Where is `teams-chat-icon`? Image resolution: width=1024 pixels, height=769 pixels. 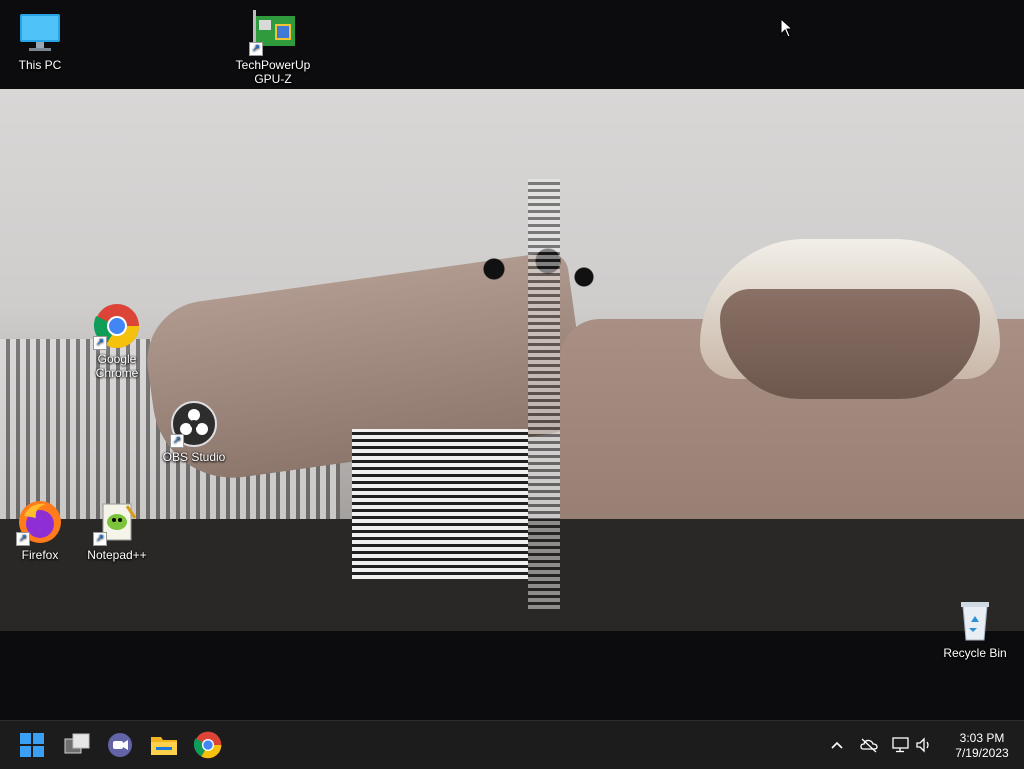
teams-chat-icon is located at coordinates (120, 745).